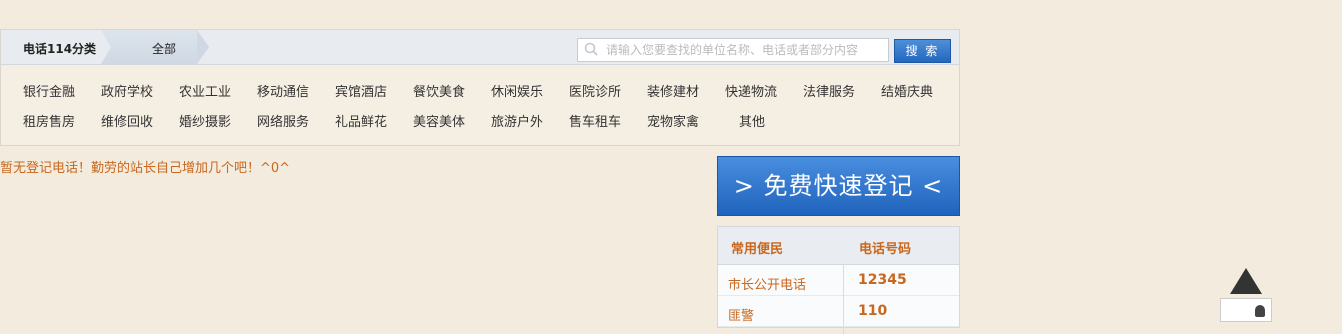 This screenshot has height=334, width=1342. I want to click on category-link: 银行金融, so click(49, 90).